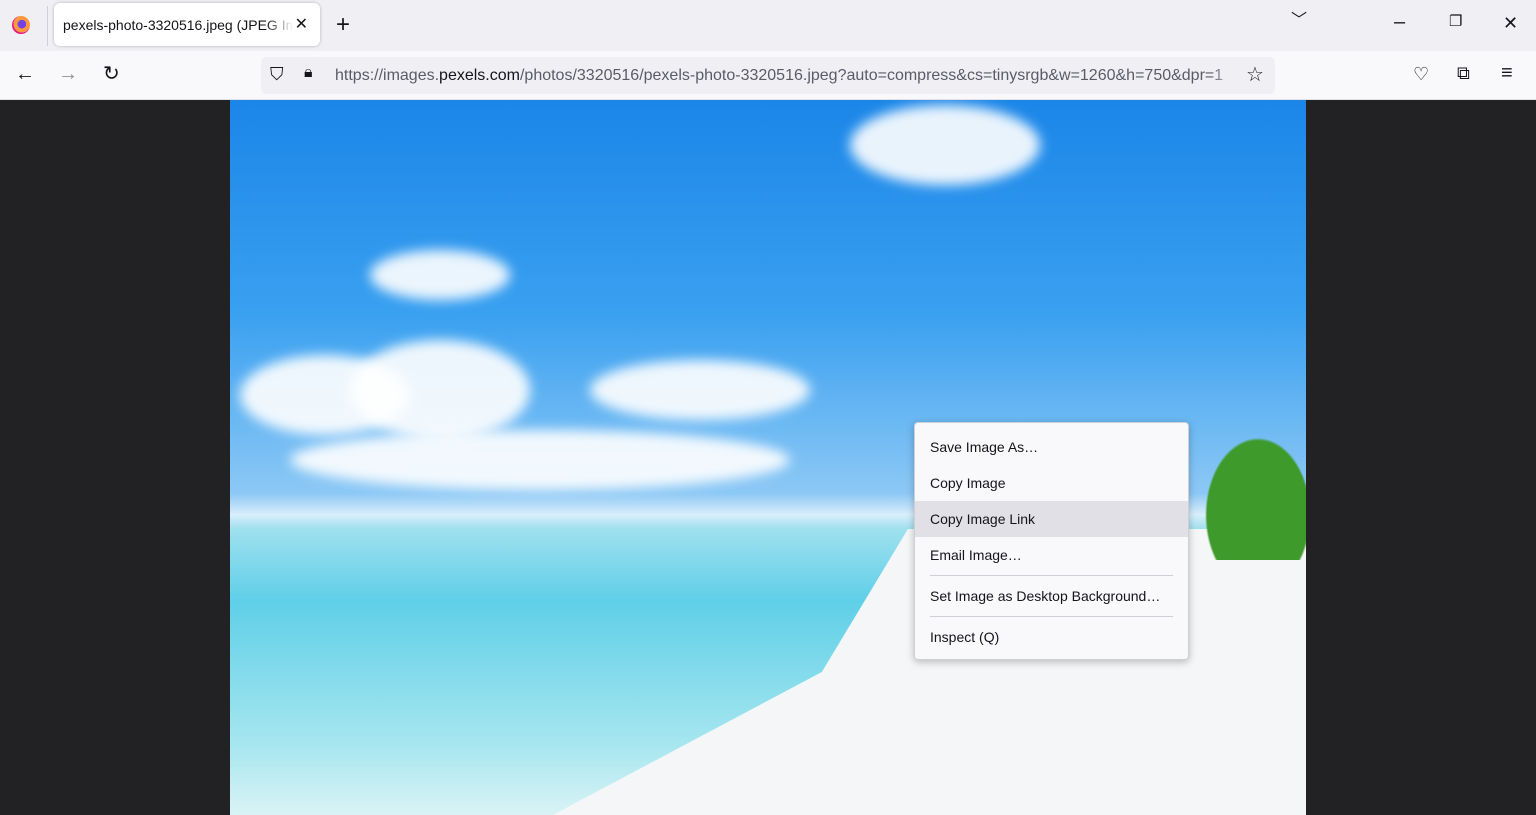  I want to click on menu-item-copy-image-link: Copy Image Link, so click(1051, 519).